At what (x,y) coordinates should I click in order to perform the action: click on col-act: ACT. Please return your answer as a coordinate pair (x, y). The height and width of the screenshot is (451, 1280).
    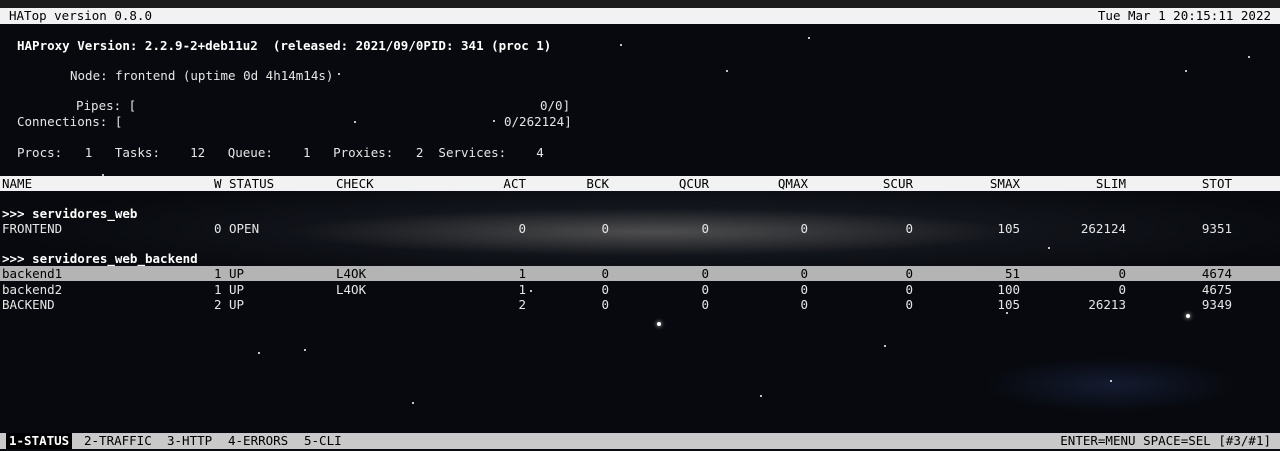
    Looking at the image, I should click on (514, 183).